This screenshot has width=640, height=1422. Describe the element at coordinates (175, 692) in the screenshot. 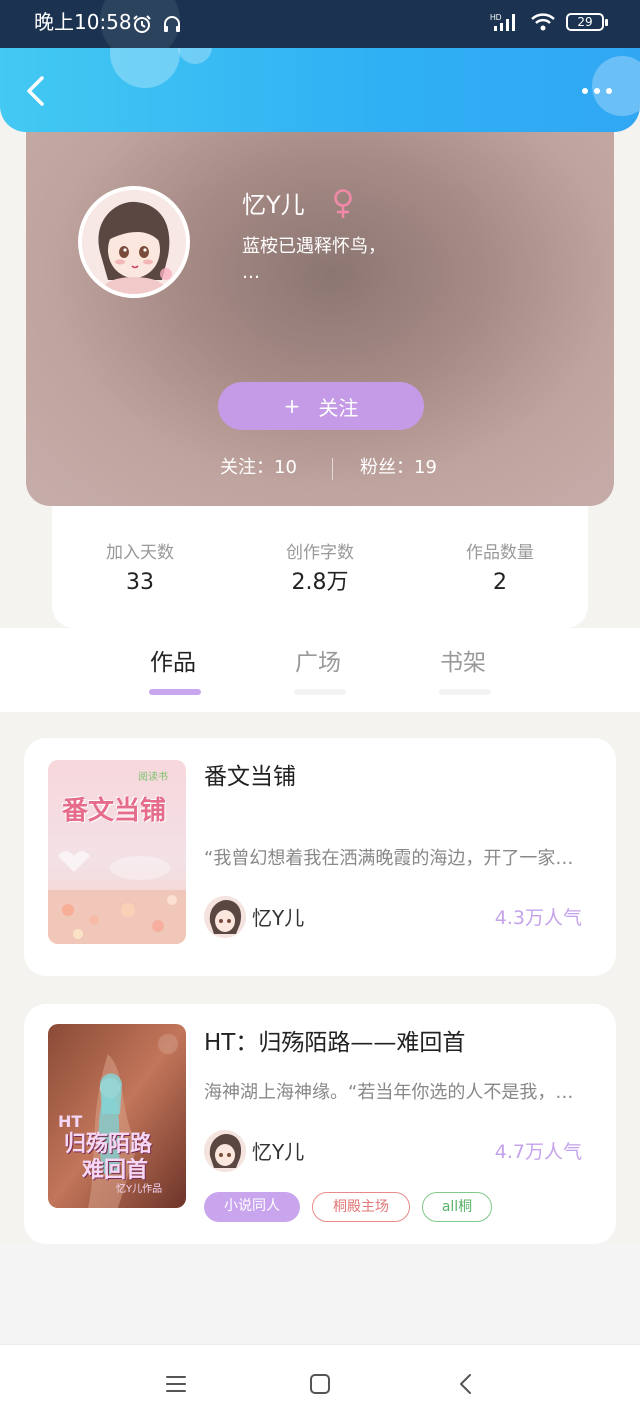

I see `tab-active-indicator` at that location.